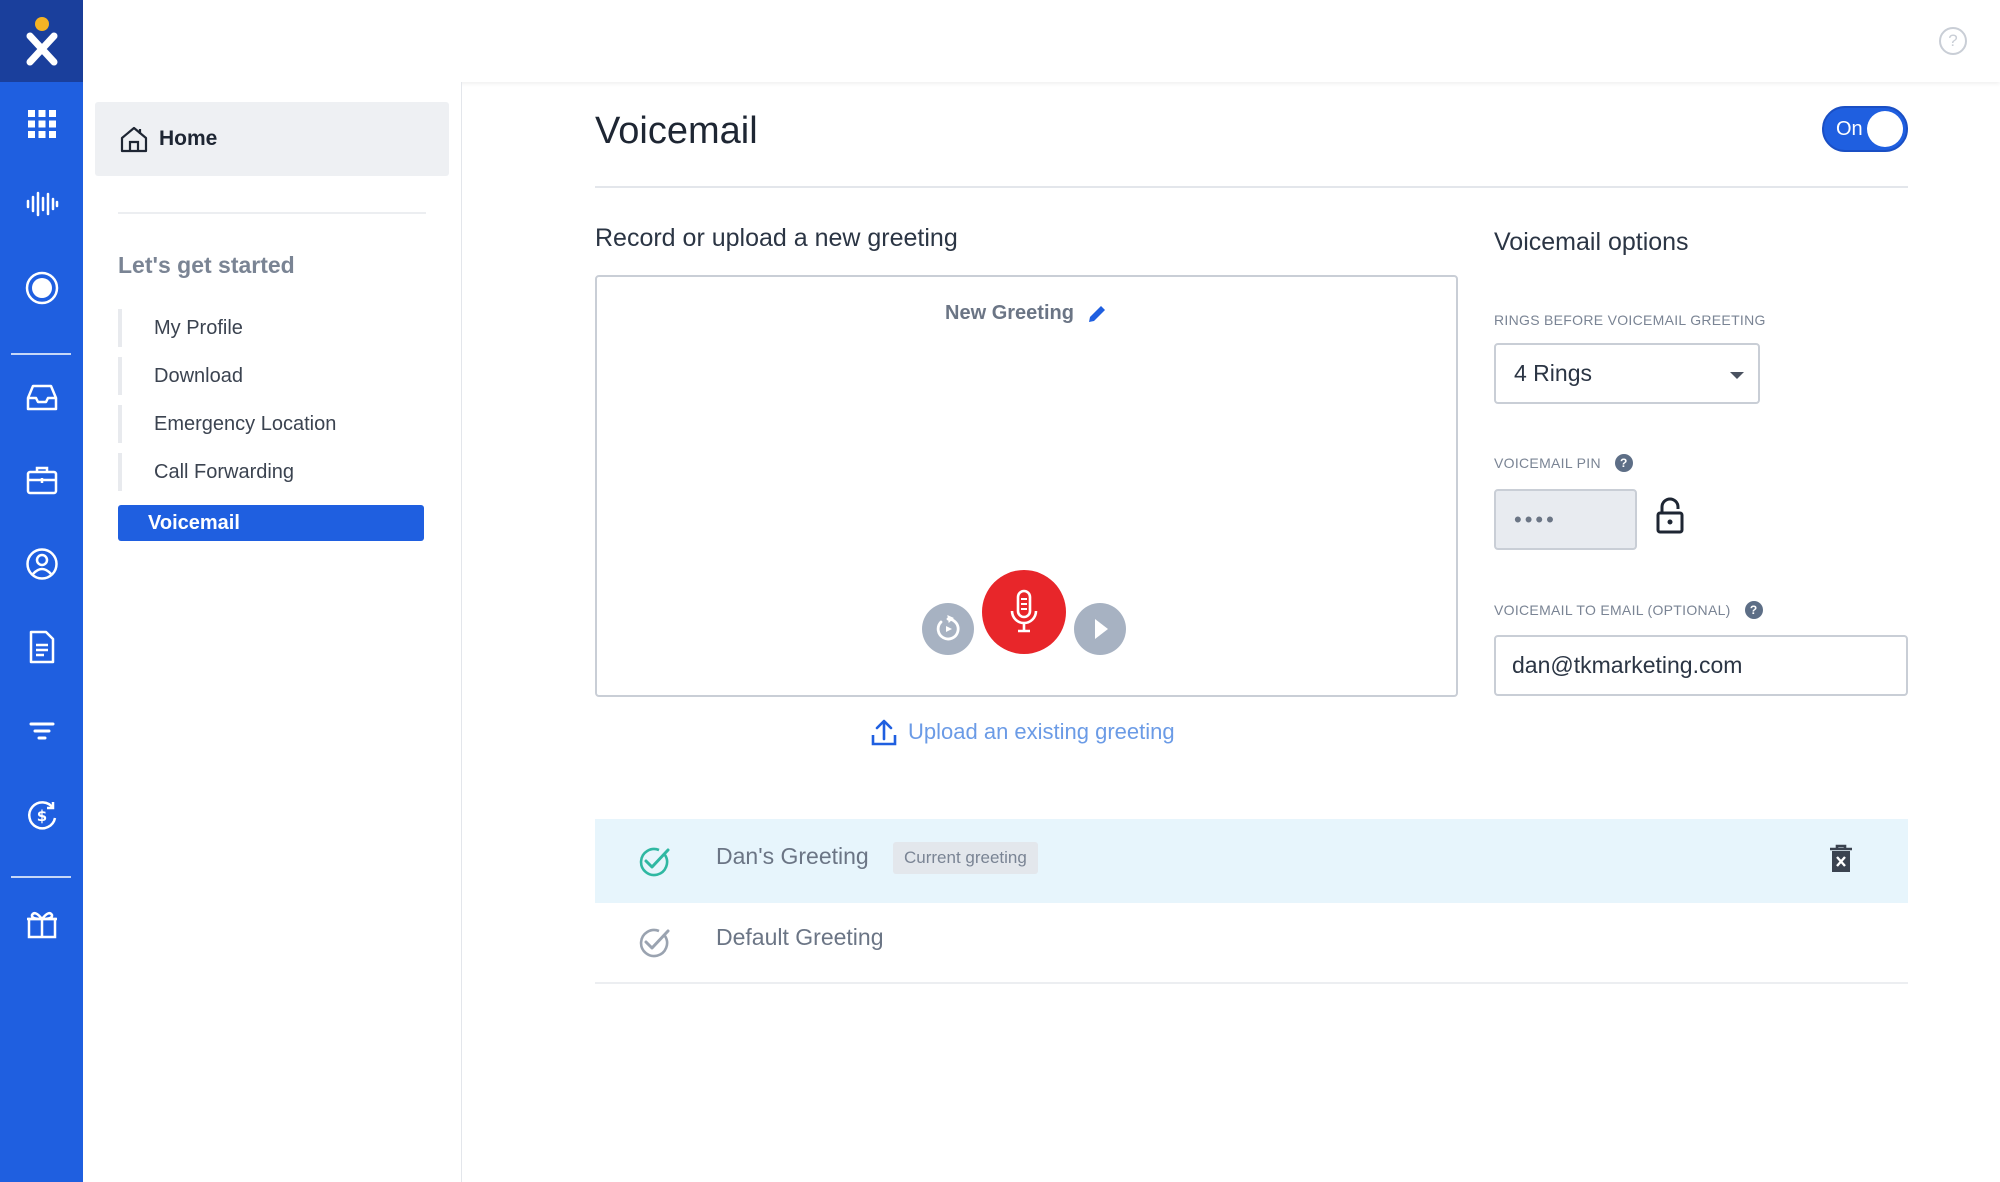 This screenshot has height=1182, width=2000. I want to click on voice-waveform-icon, so click(41, 204).